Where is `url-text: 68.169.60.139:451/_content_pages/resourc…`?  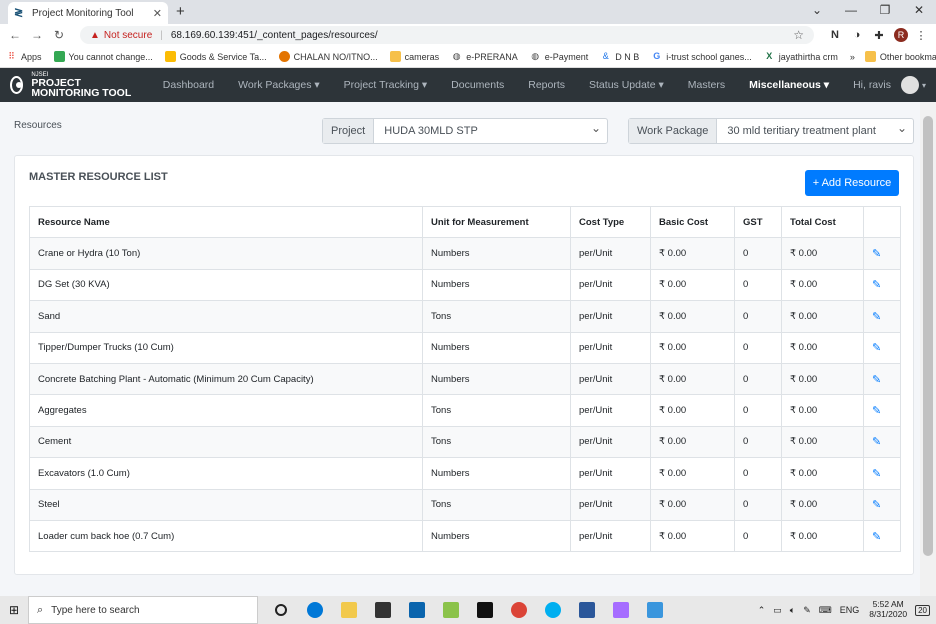 url-text: 68.169.60.139:451/_content_pages/resourc… is located at coordinates (482, 35).